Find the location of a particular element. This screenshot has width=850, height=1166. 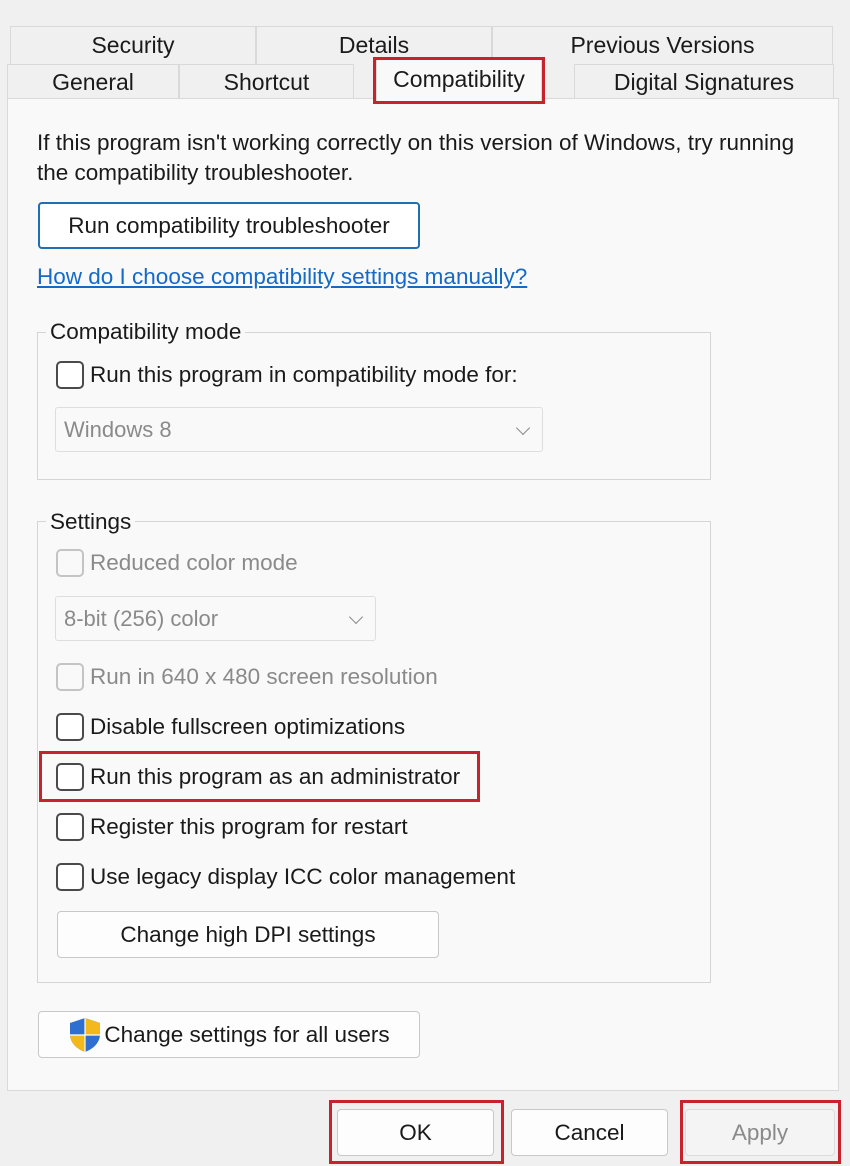

tab-label: Digital Signatures is located at coordinates (704, 81).